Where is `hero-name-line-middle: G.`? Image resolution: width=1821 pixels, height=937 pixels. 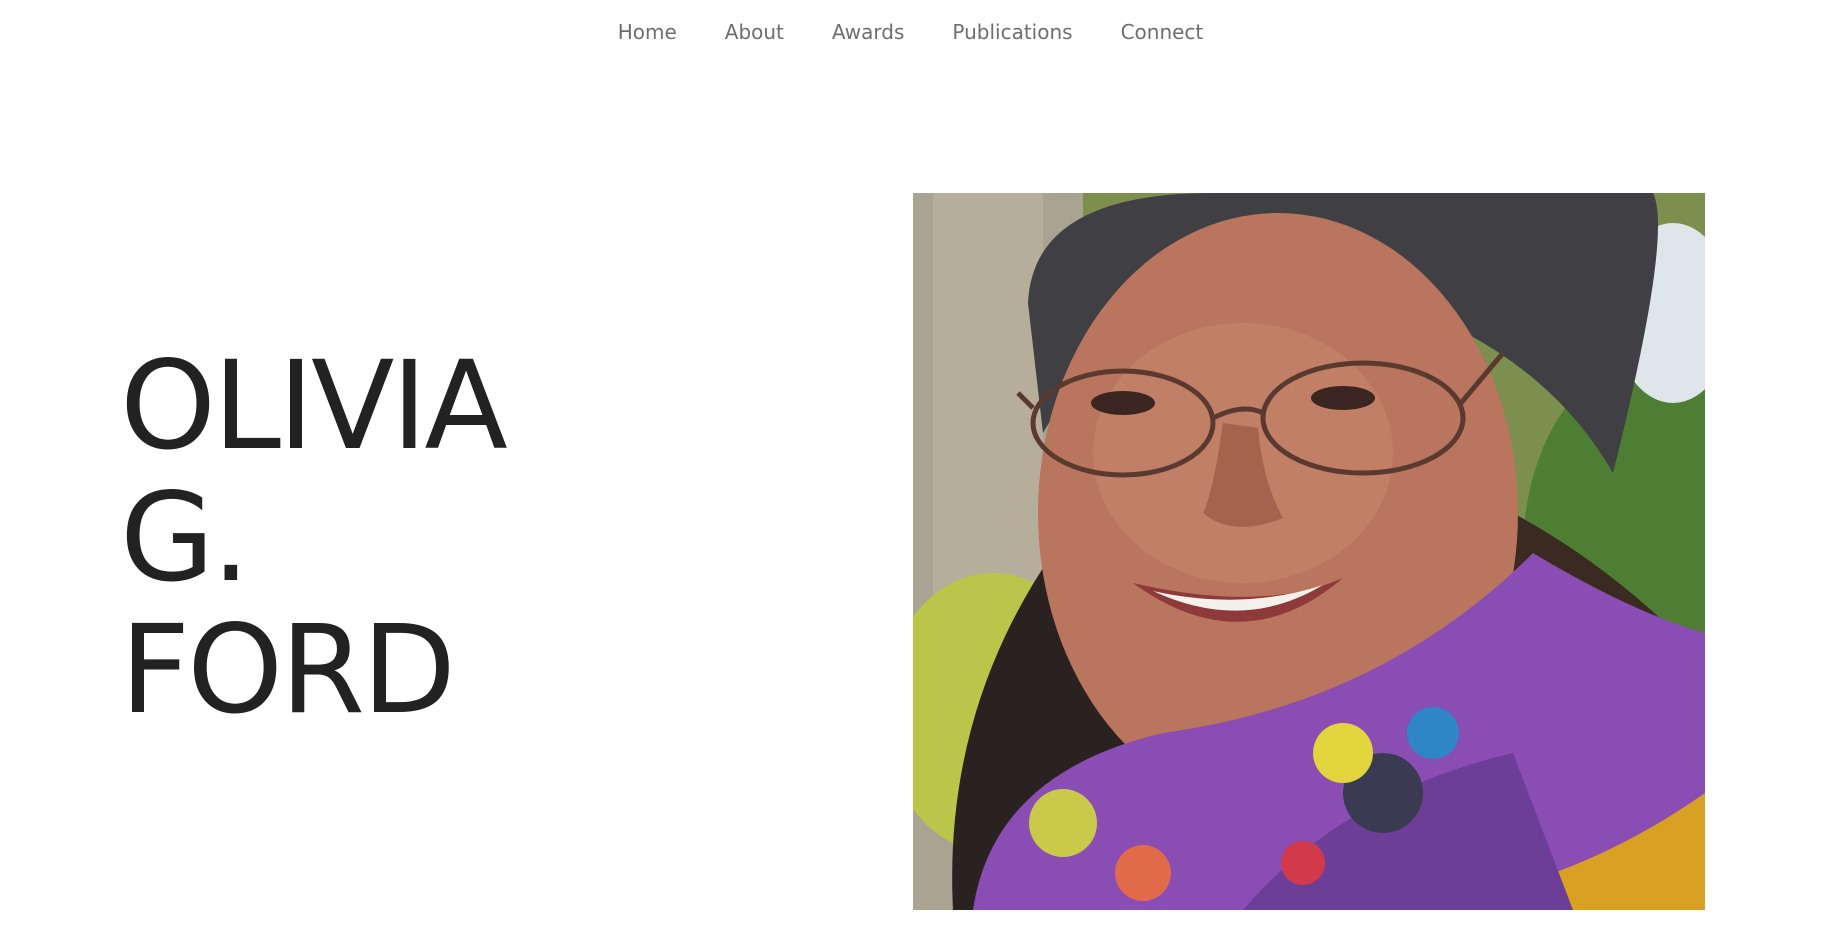
hero-name-line-middle: G. is located at coordinates (185, 538).